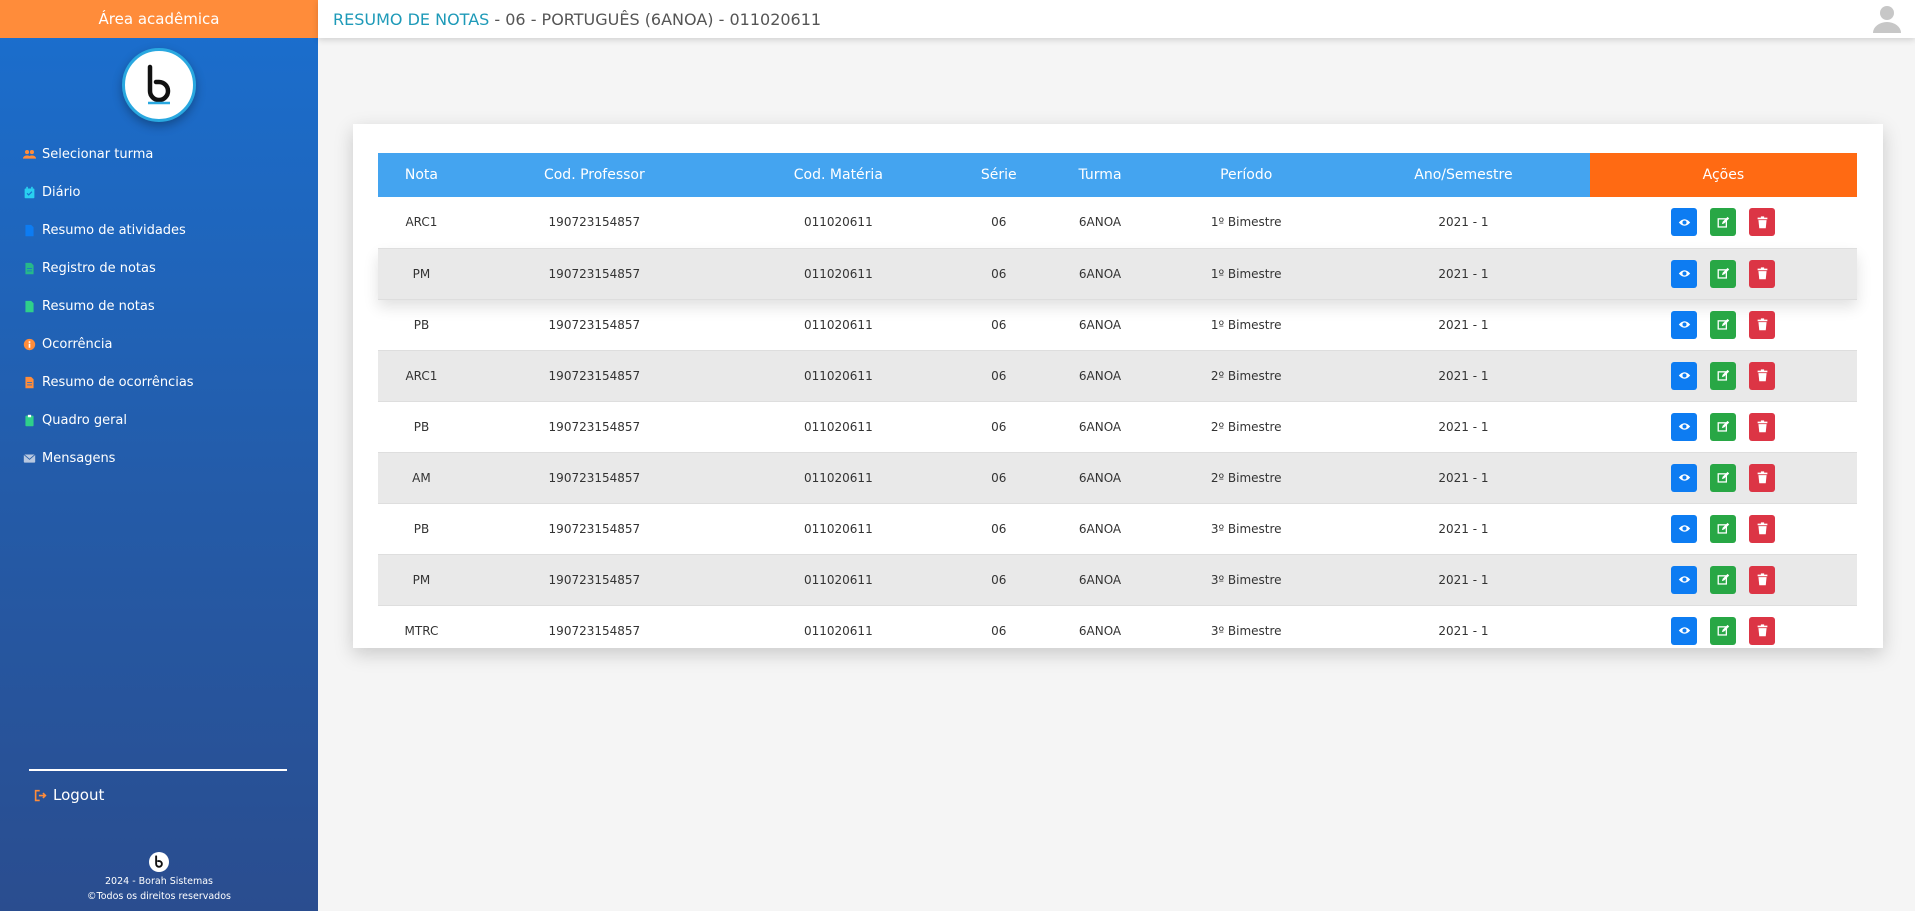 The height and width of the screenshot is (911, 1915). I want to click on sidebar-item-ocorrencia: Ocorrência, so click(159, 344).